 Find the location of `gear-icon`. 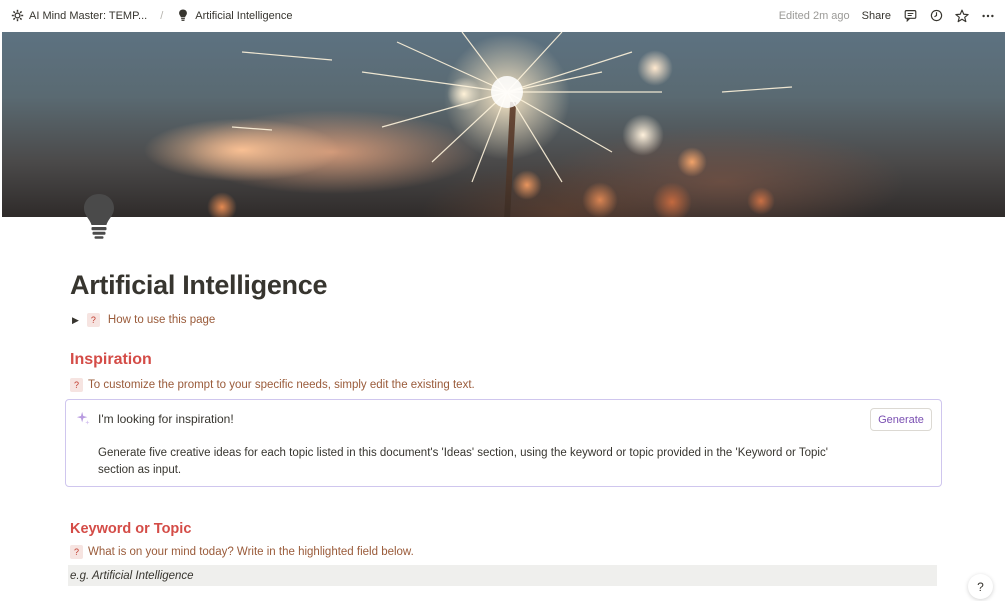

gear-icon is located at coordinates (17, 16).